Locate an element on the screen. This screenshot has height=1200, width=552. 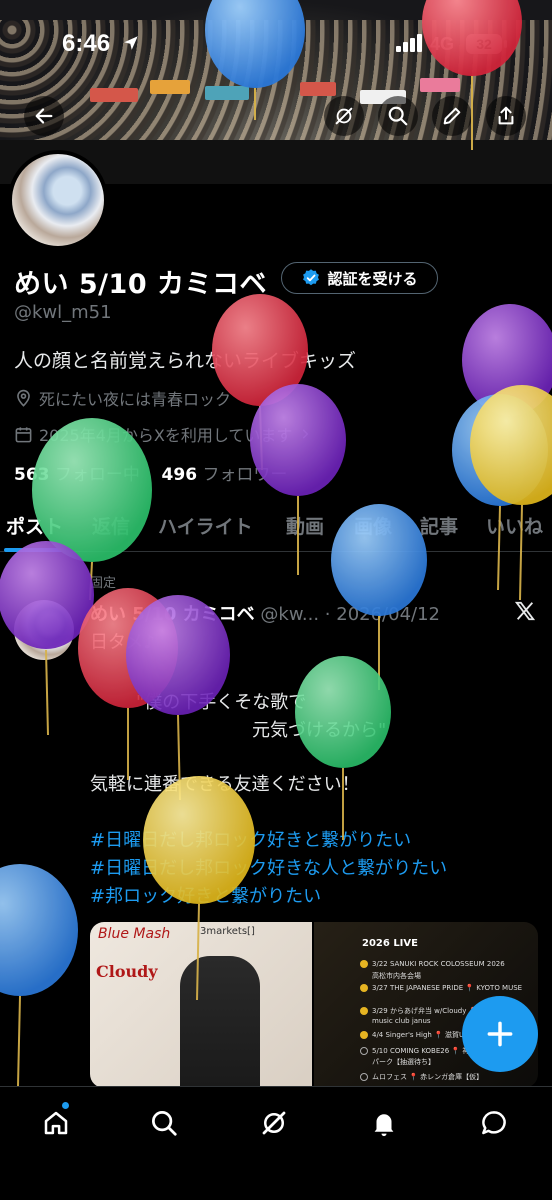
joined-text: 2025年4月からXを利用しています is located at coordinates (166, 435).